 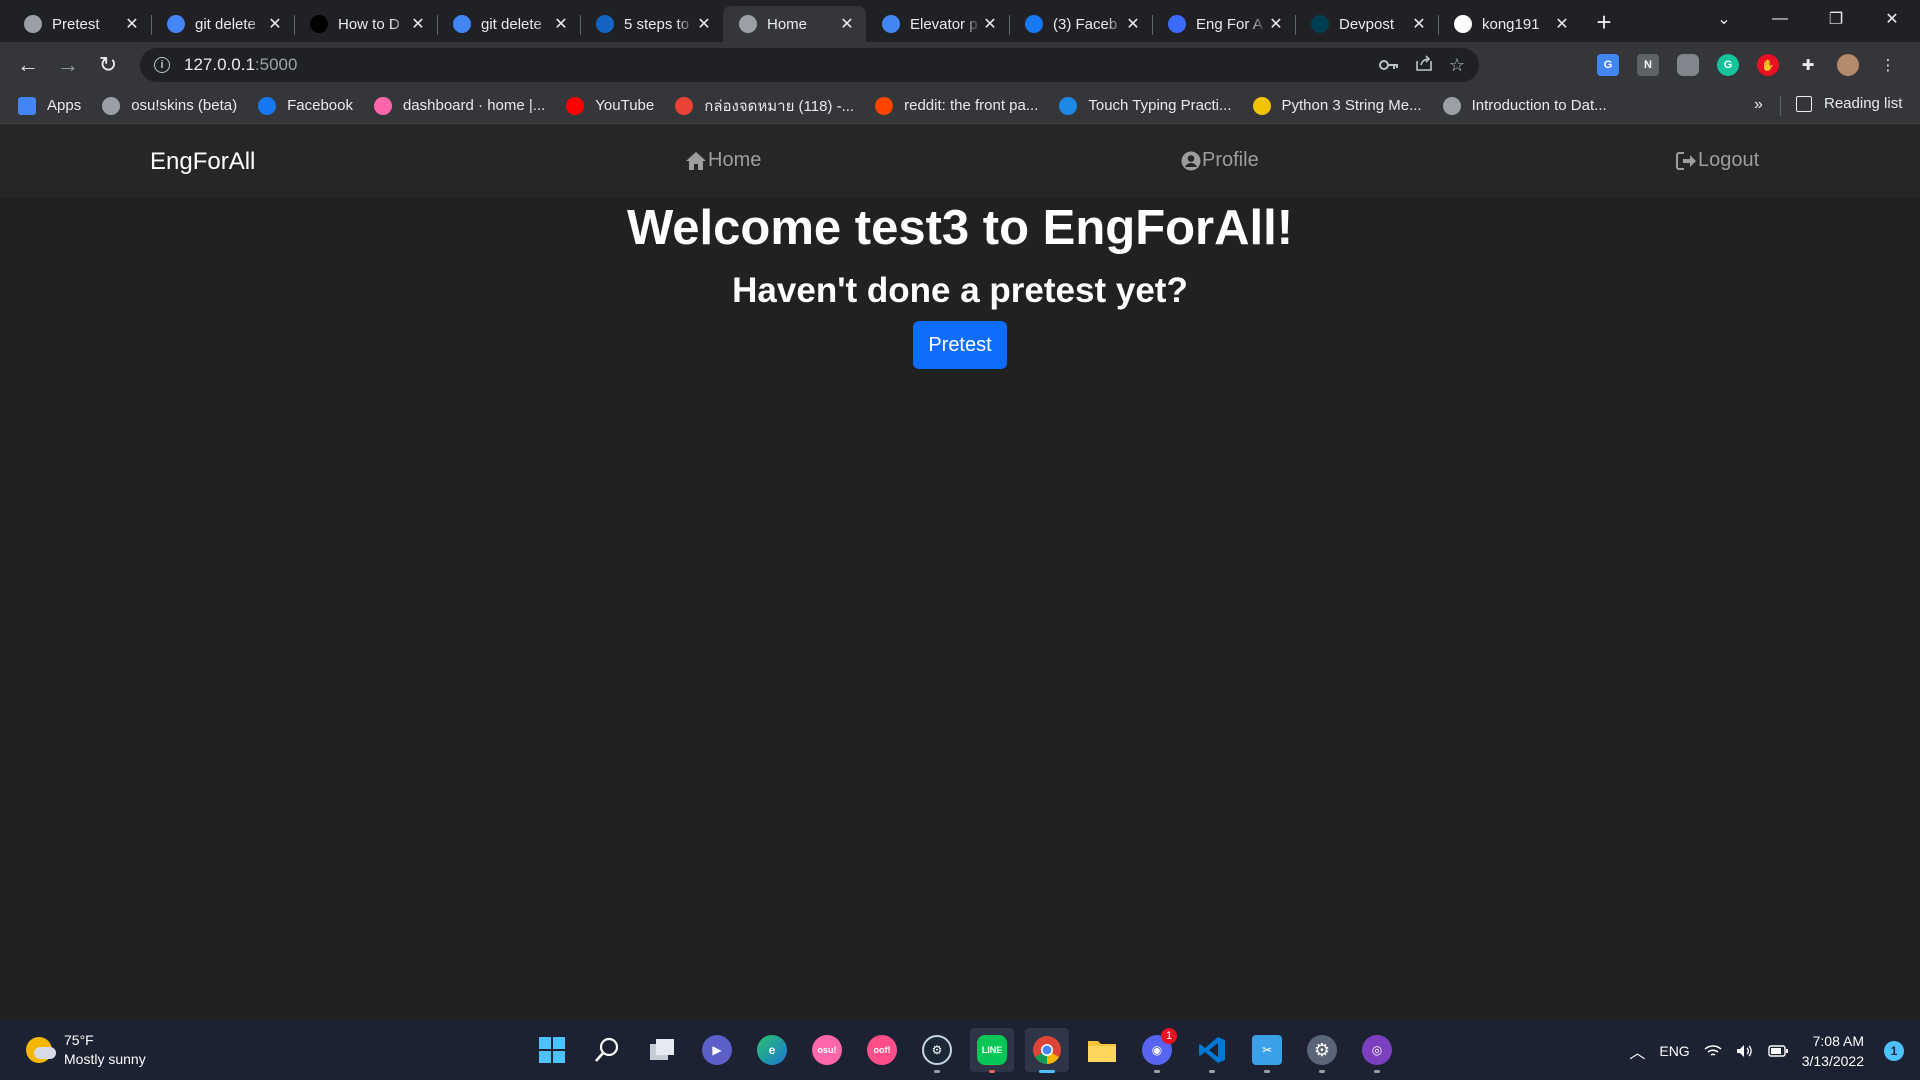 What do you see at coordinates (1713, 1051) in the screenshot?
I see `wifi-icon` at bounding box center [1713, 1051].